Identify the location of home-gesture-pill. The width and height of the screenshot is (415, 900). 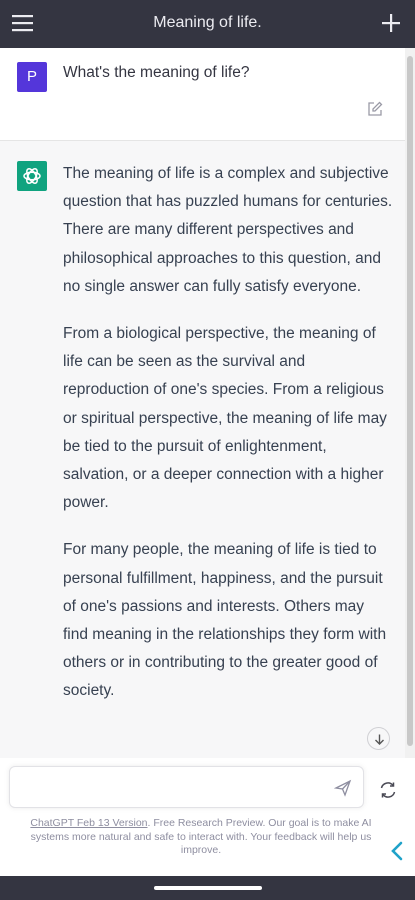
(208, 888).